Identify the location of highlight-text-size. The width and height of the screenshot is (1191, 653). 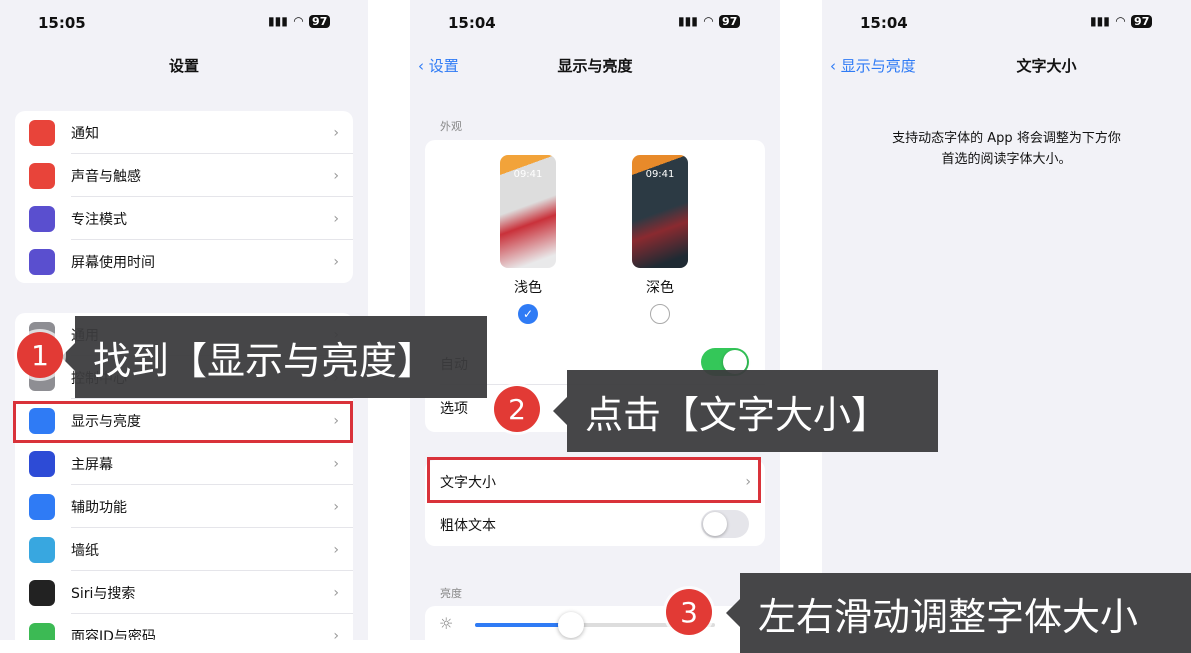
(594, 480).